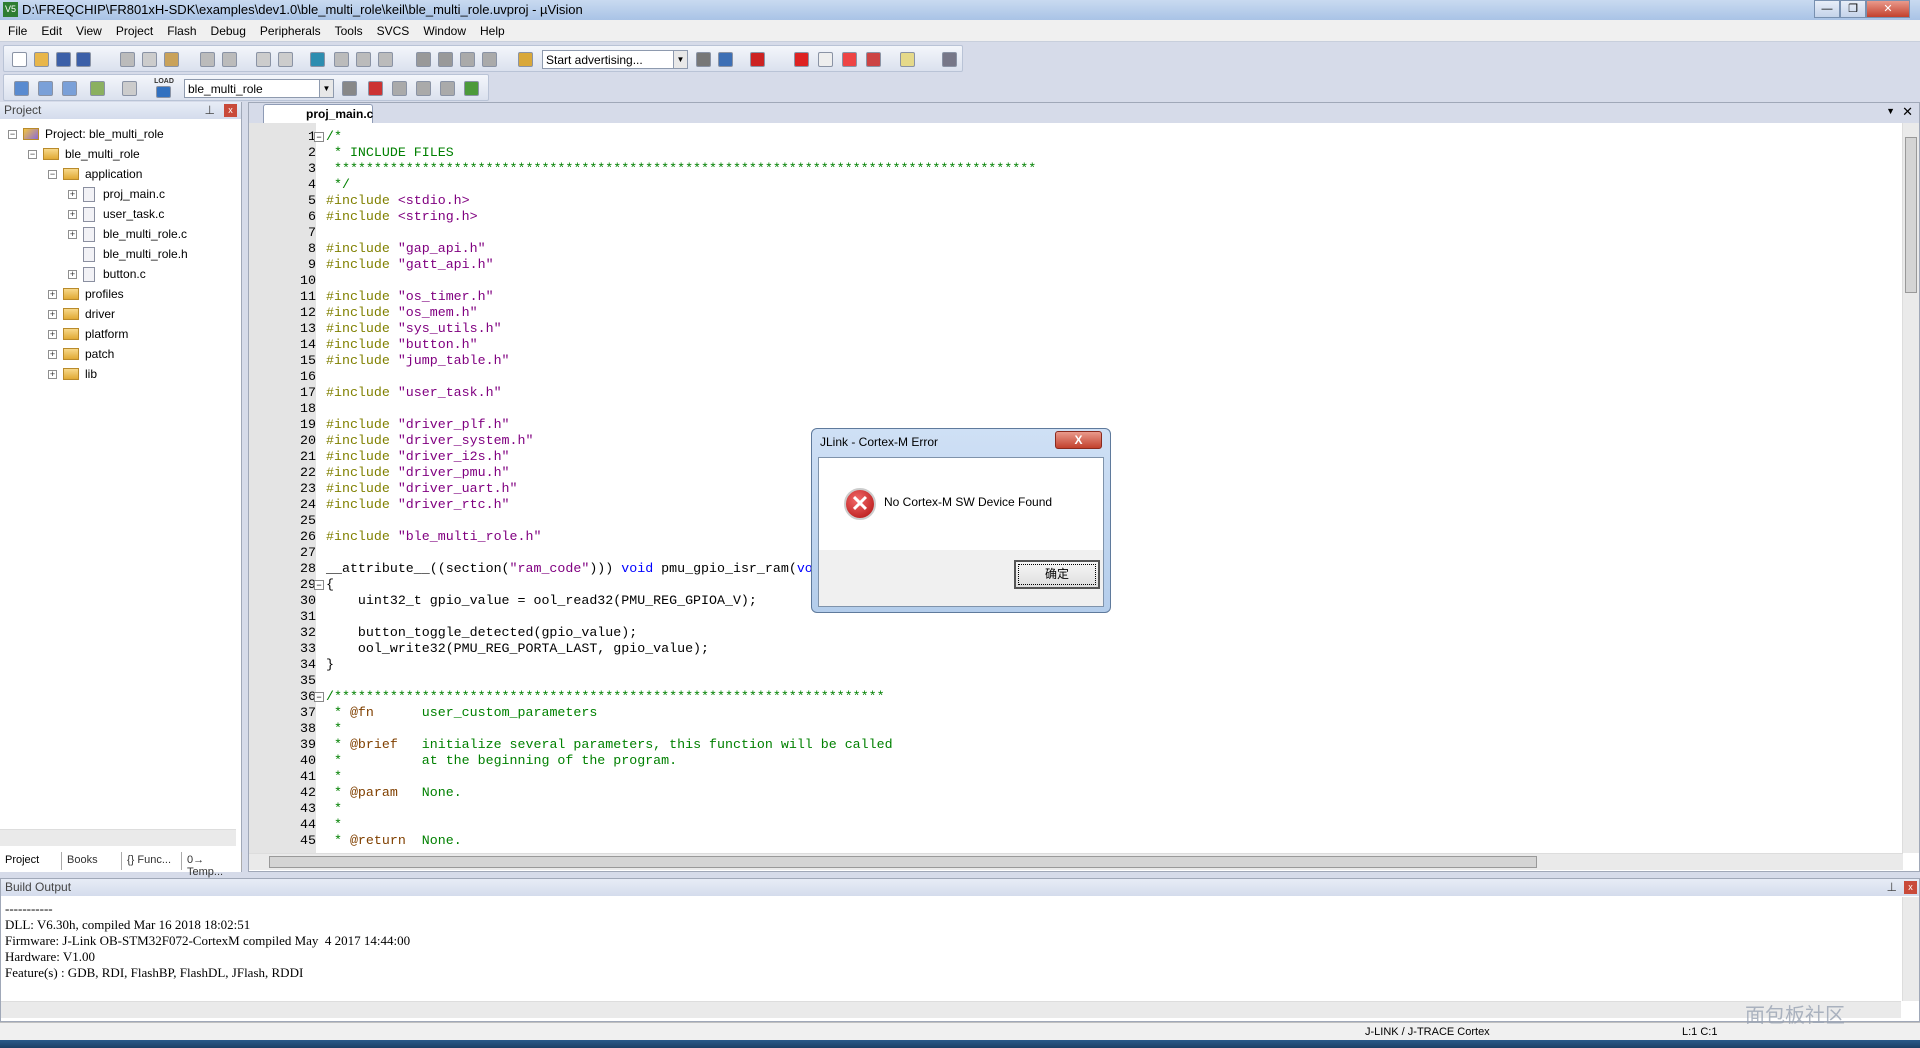 This screenshot has width=1920, height=1048. Describe the element at coordinates (88, 334) in the screenshot. I see `tree-item-platform: + platform` at that location.